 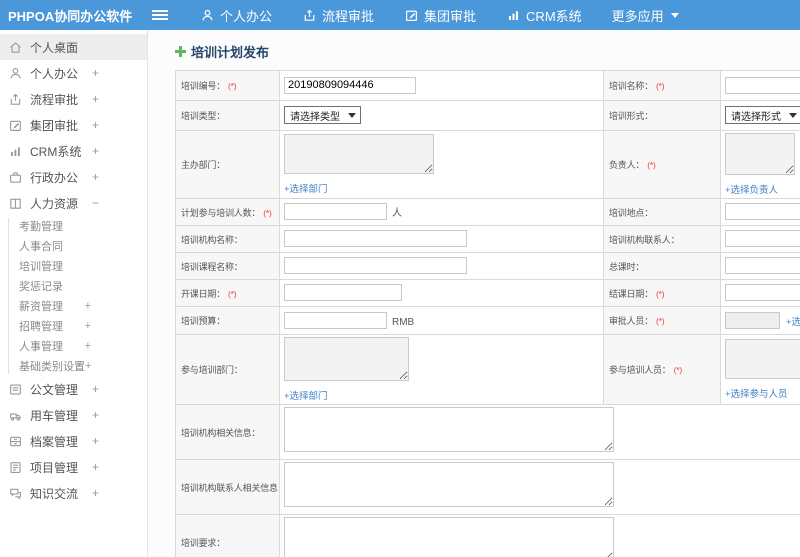 What do you see at coordinates (359, 154) in the screenshot?
I see `host-dept-textarea` at bounding box center [359, 154].